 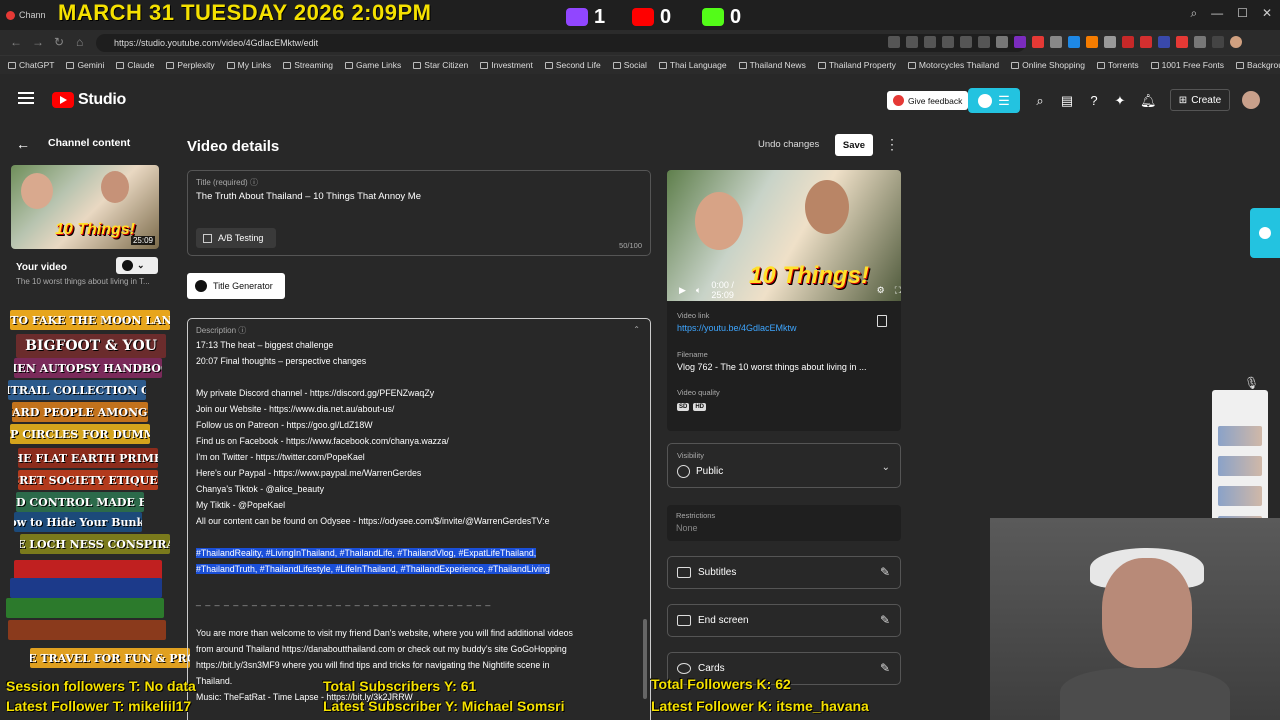 What do you see at coordinates (348, 65) in the screenshot?
I see `folder-icon` at bounding box center [348, 65].